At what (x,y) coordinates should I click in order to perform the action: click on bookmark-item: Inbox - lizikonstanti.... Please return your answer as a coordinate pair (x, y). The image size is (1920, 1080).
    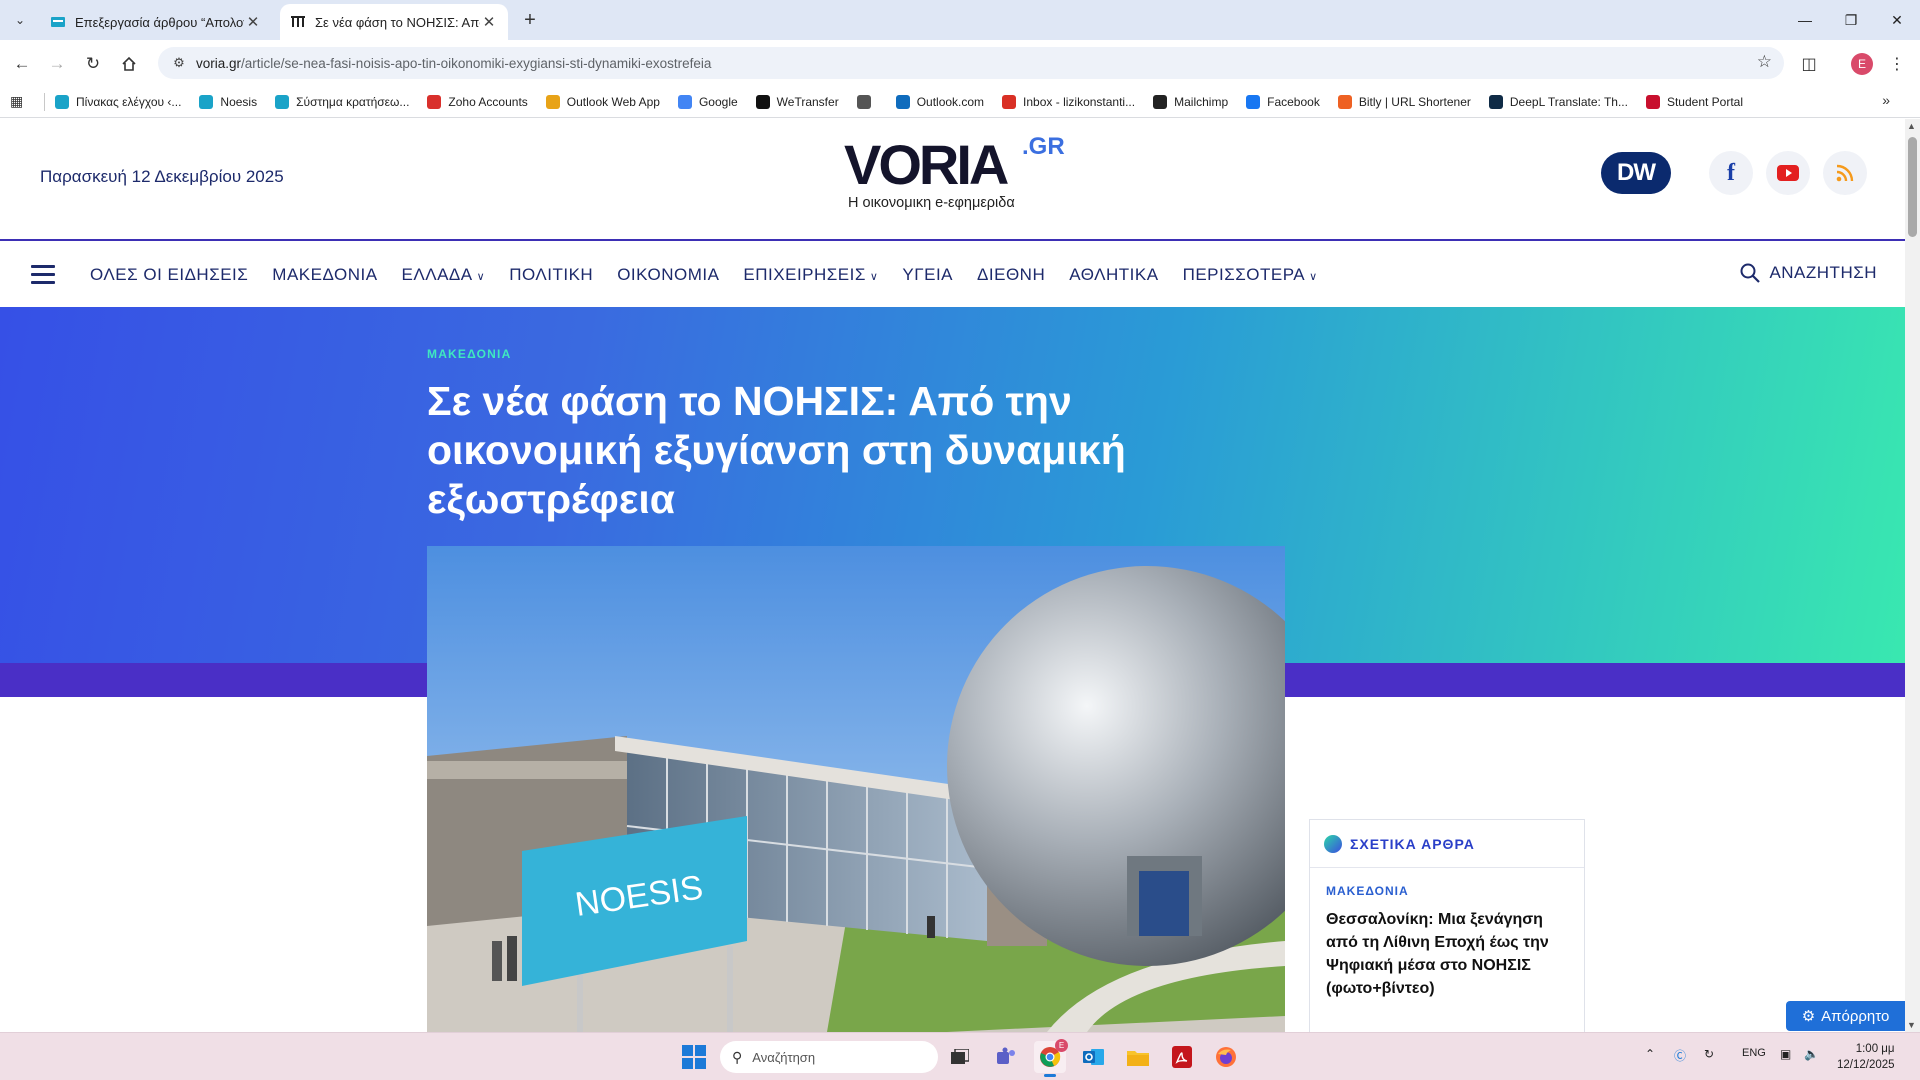
    Looking at the image, I should click on (1069, 101).